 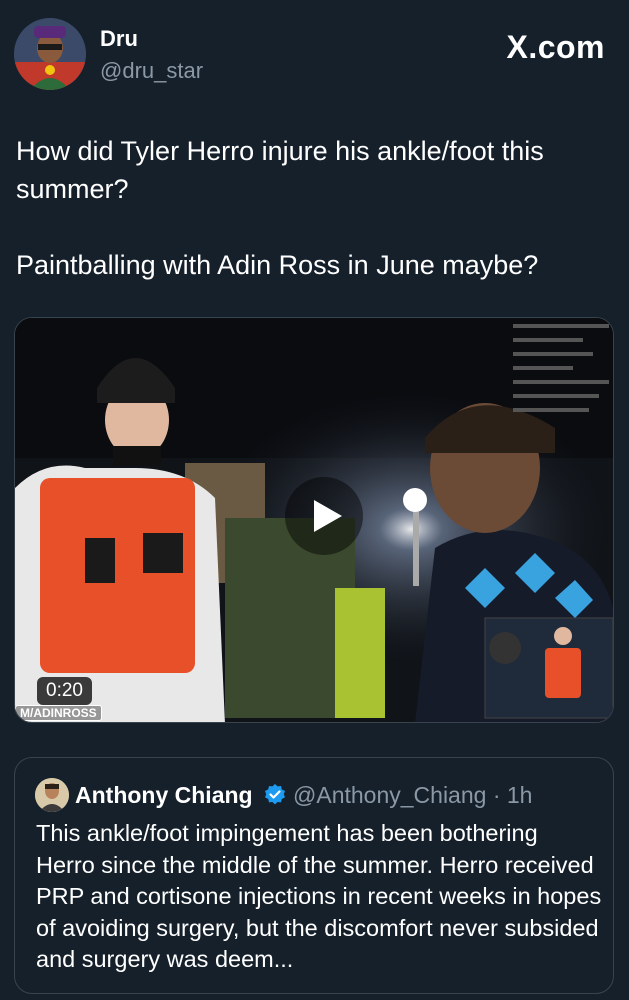 What do you see at coordinates (151, 71) in the screenshot?
I see `author-handle: @dru_star` at bounding box center [151, 71].